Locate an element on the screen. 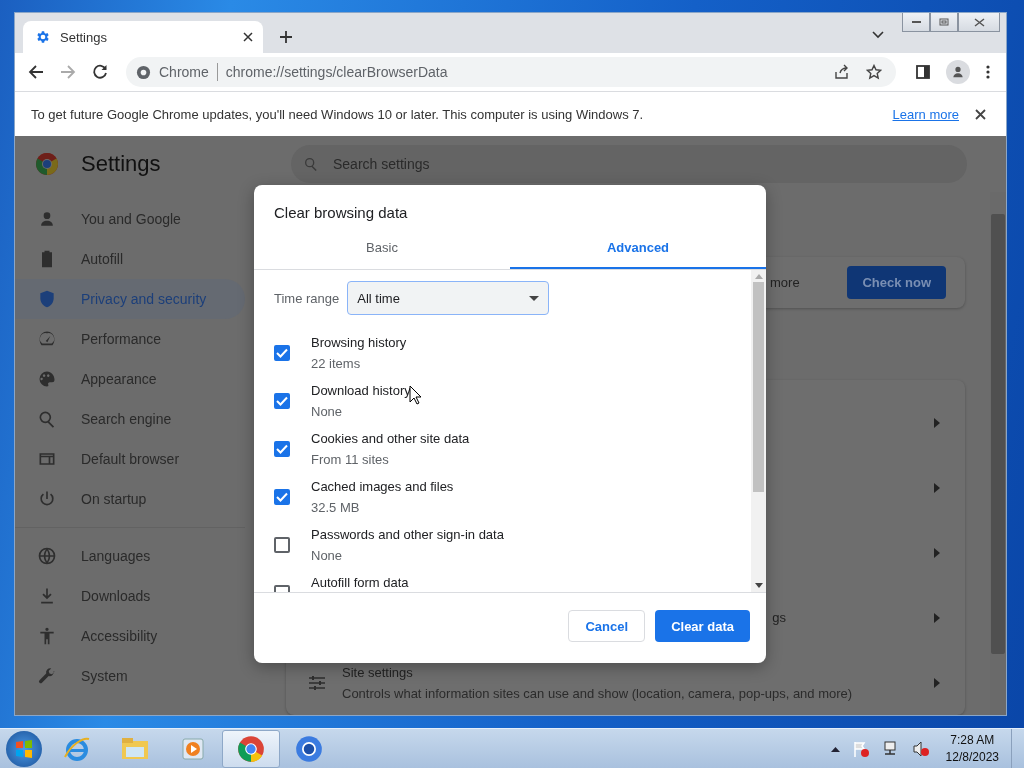  media-player-icon is located at coordinates (193, 748).